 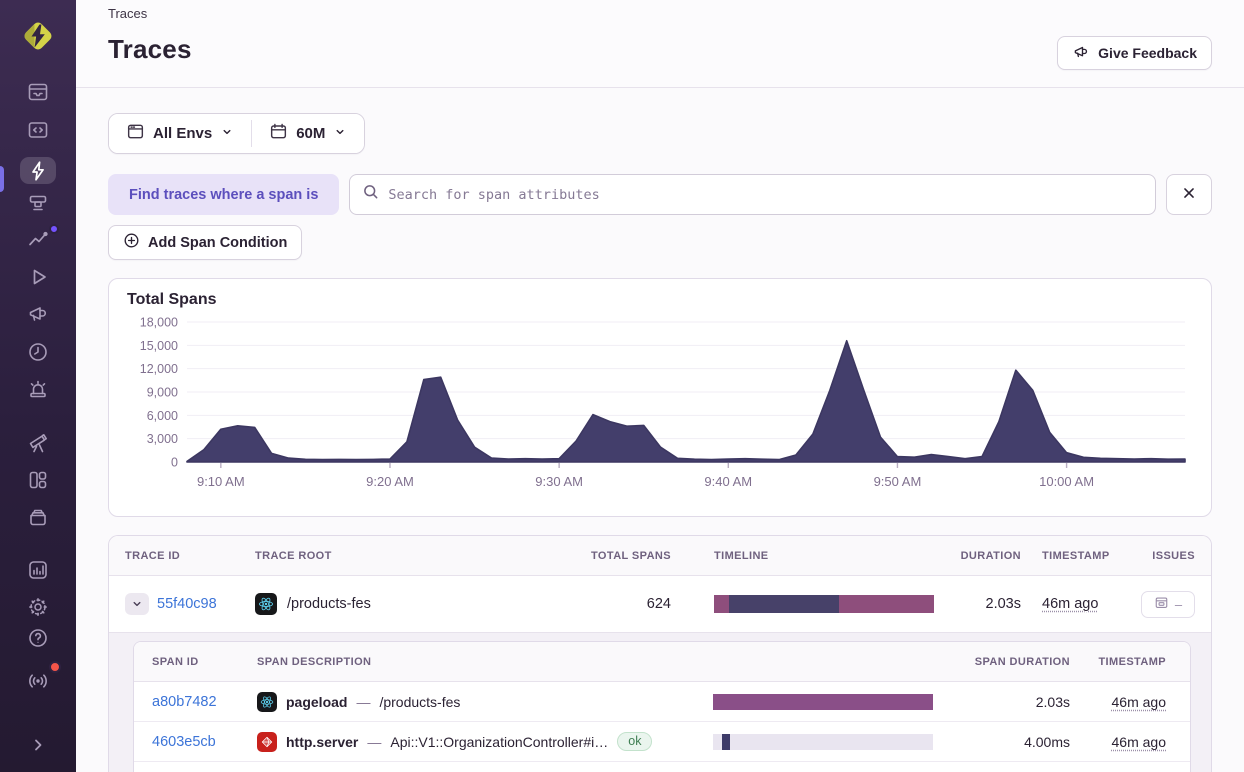 What do you see at coordinates (1066, 481) in the screenshot?
I see `svg-text: 10:00 AM` at bounding box center [1066, 481].